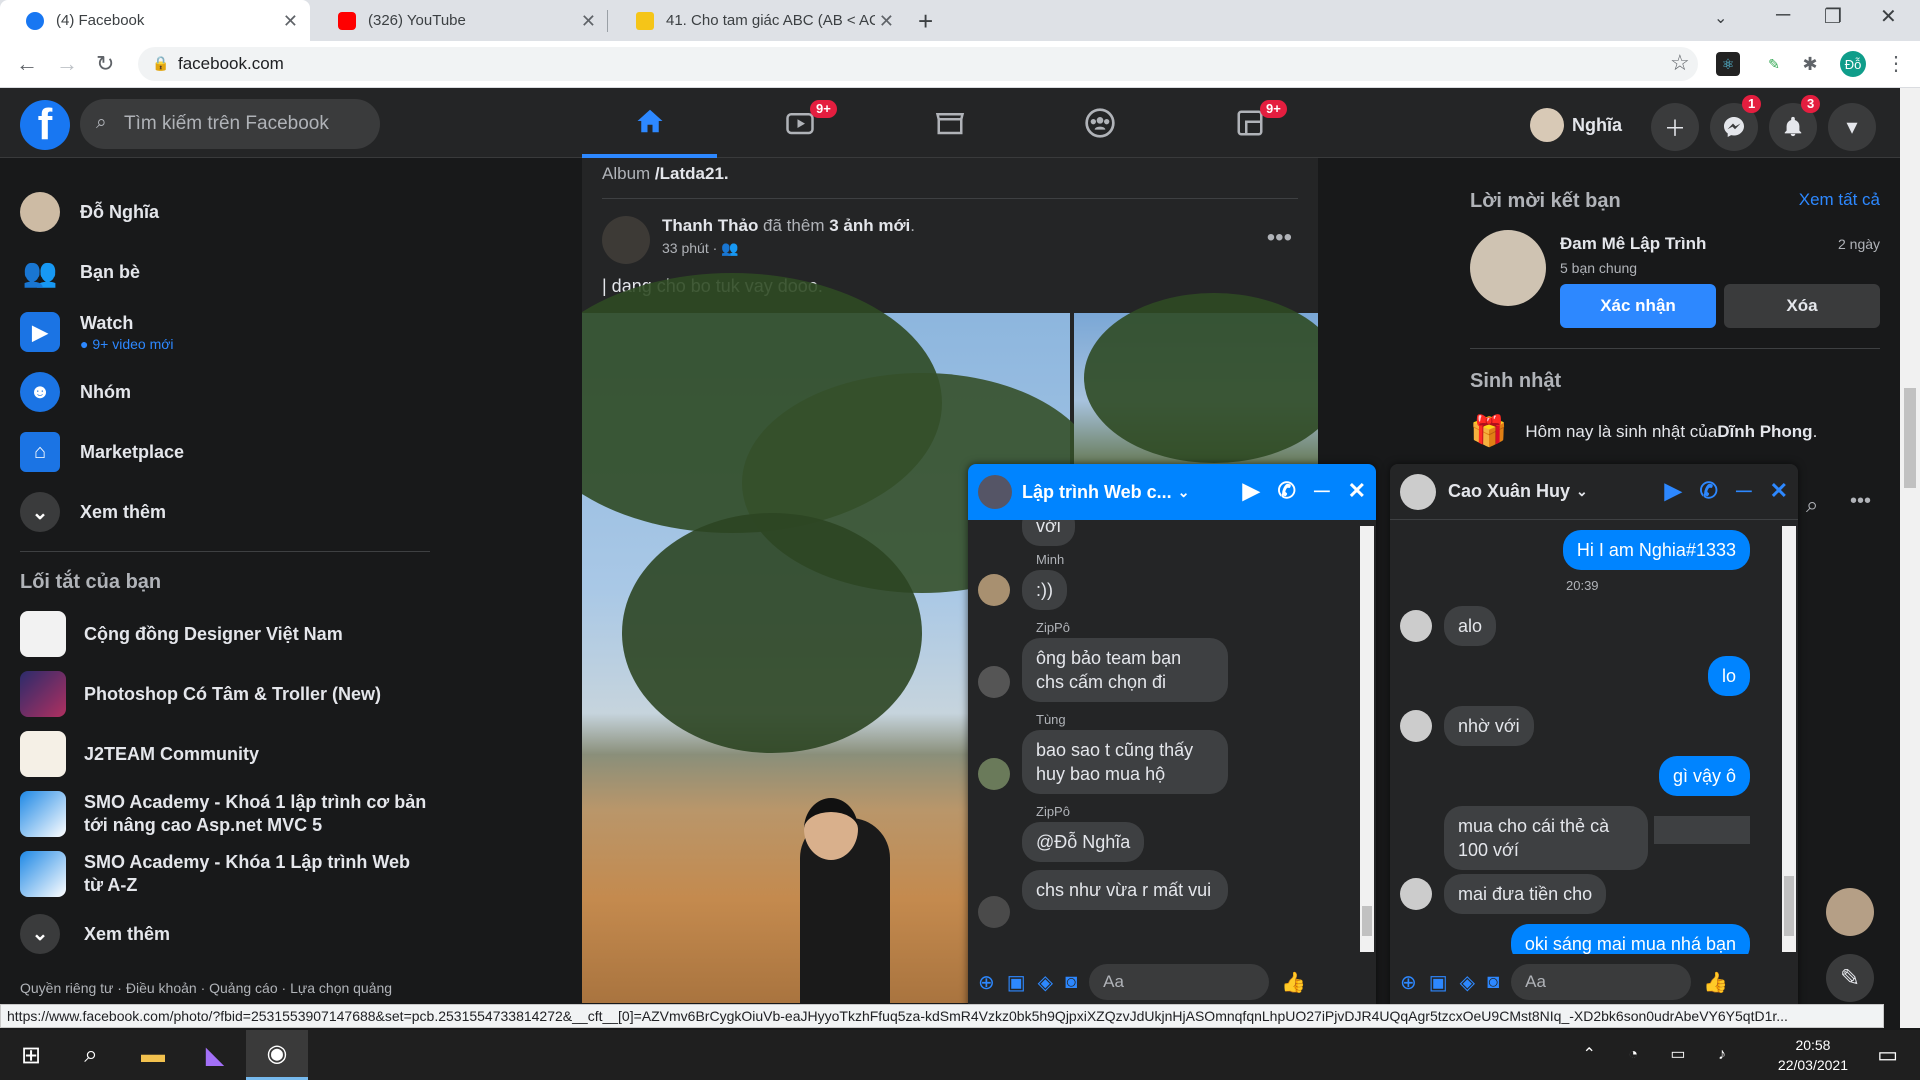  What do you see at coordinates (1833, 16) in the screenshot?
I see `maximize-button: ❐` at bounding box center [1833, 16].